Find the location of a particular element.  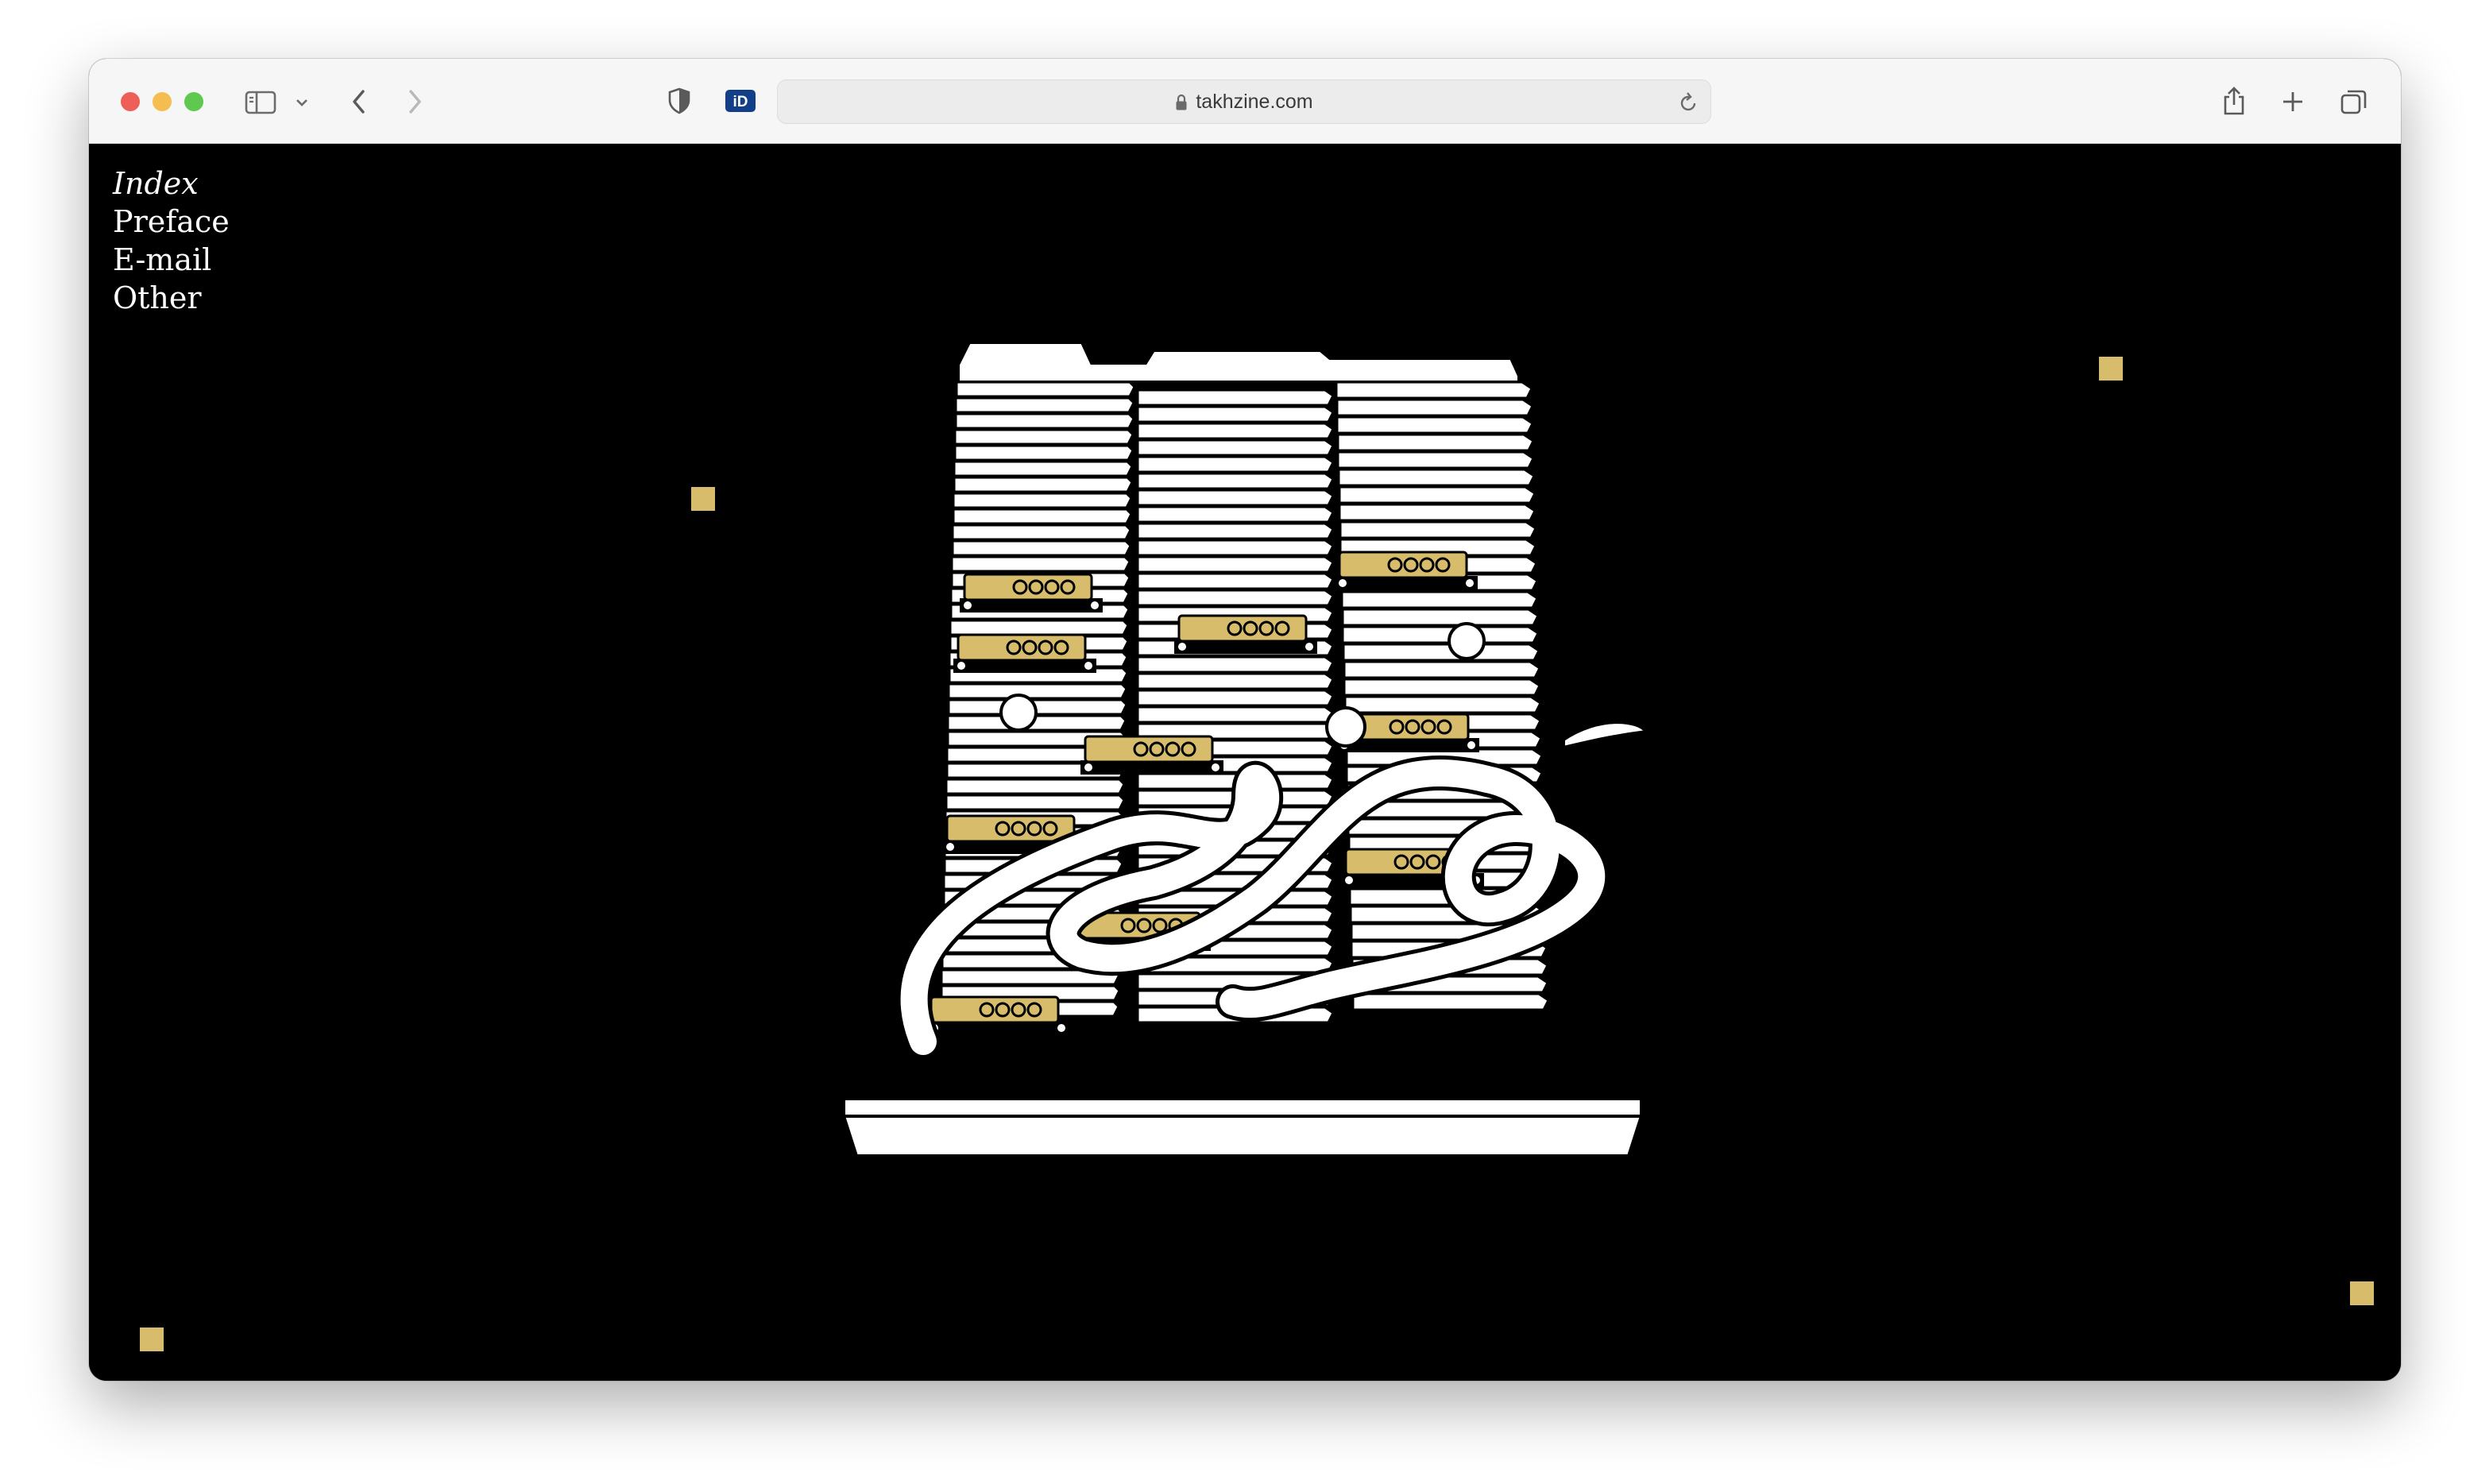

chevron-down-icon is located at coordinates (302, 103).